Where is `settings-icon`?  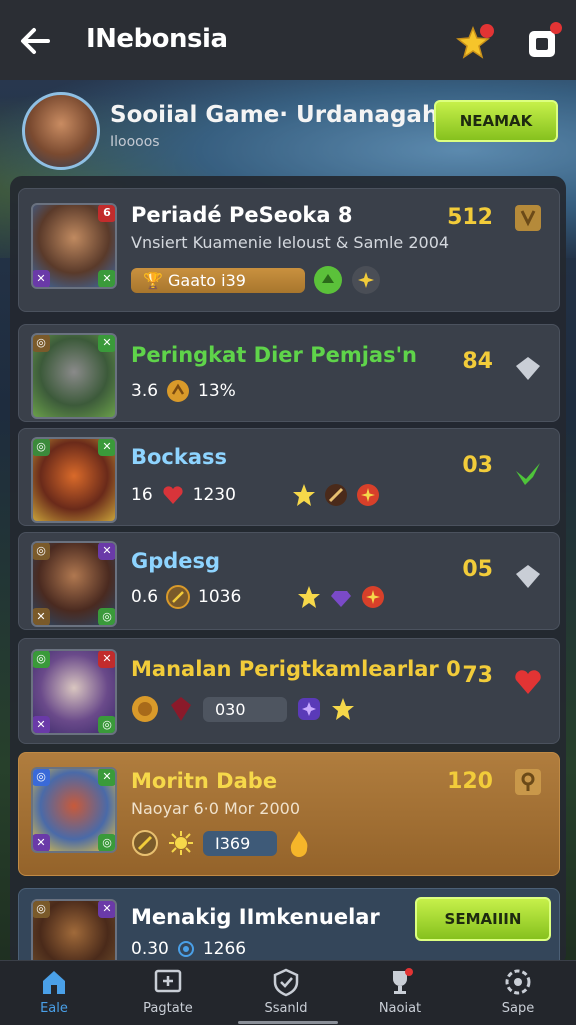
settings-icon is located at coordinates (518, 982).